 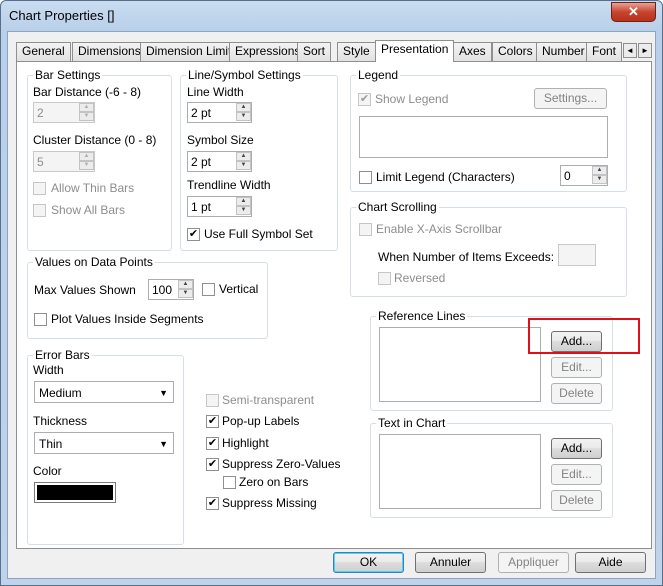 I want to click on tab-expressions: Expressions, so click(x=268, y=51).